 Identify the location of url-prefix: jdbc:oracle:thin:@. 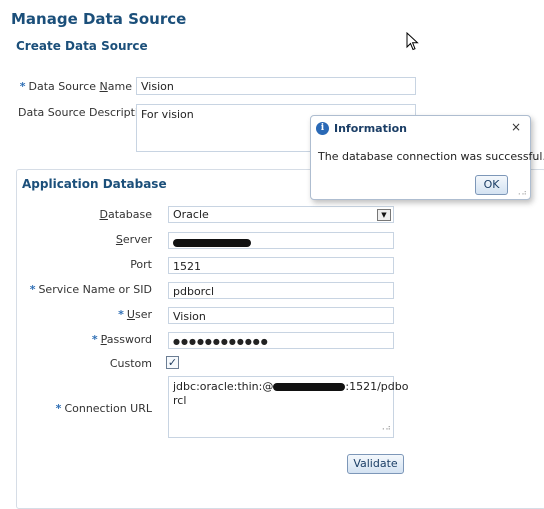
(223, 386).